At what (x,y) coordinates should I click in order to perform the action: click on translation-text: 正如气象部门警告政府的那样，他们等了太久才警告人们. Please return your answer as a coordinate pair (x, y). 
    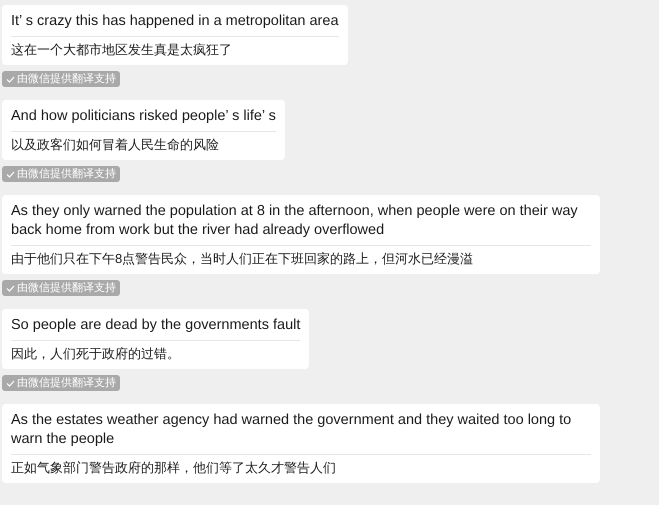
    Looking at the image, I should click on (174, 468).